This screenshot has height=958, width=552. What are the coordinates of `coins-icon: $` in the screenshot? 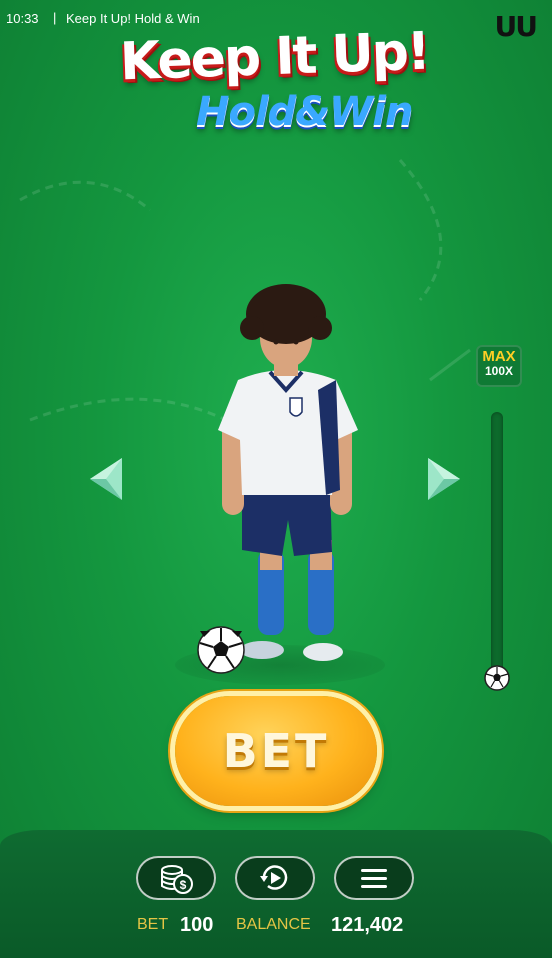 It's located at (177, 879).